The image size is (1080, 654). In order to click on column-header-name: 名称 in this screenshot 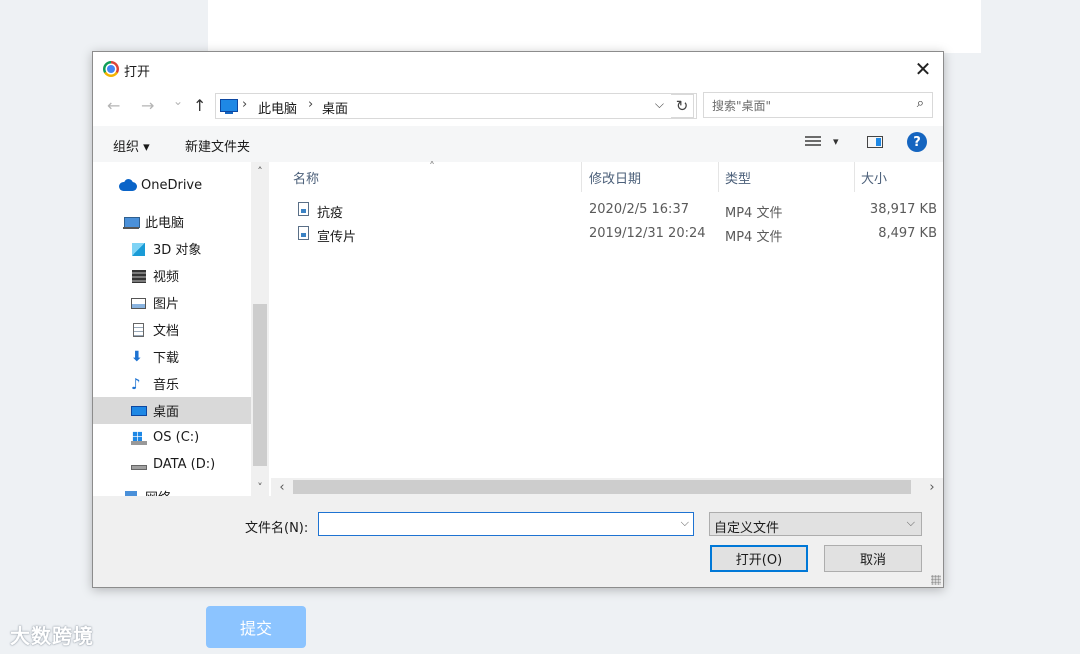, I will do `click(306, 177)`.